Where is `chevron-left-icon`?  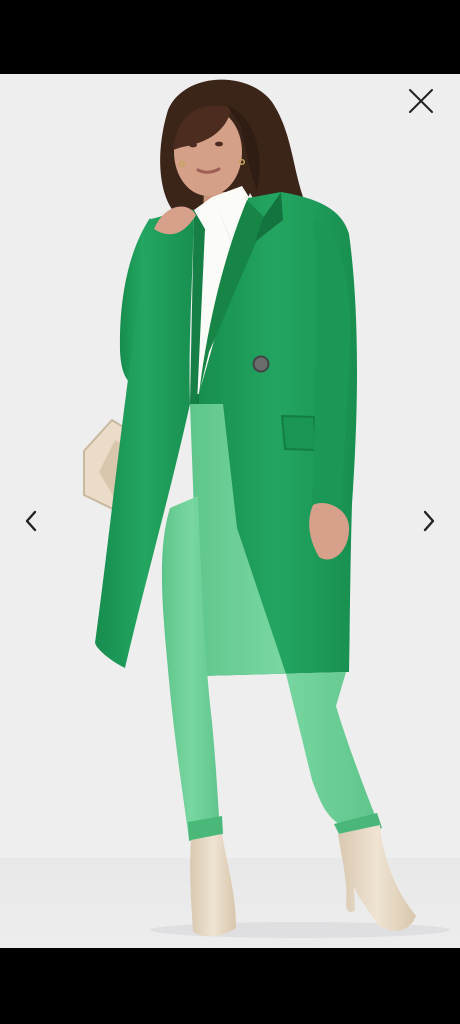
chevron-left-icon is located at coordinates (31, 521).